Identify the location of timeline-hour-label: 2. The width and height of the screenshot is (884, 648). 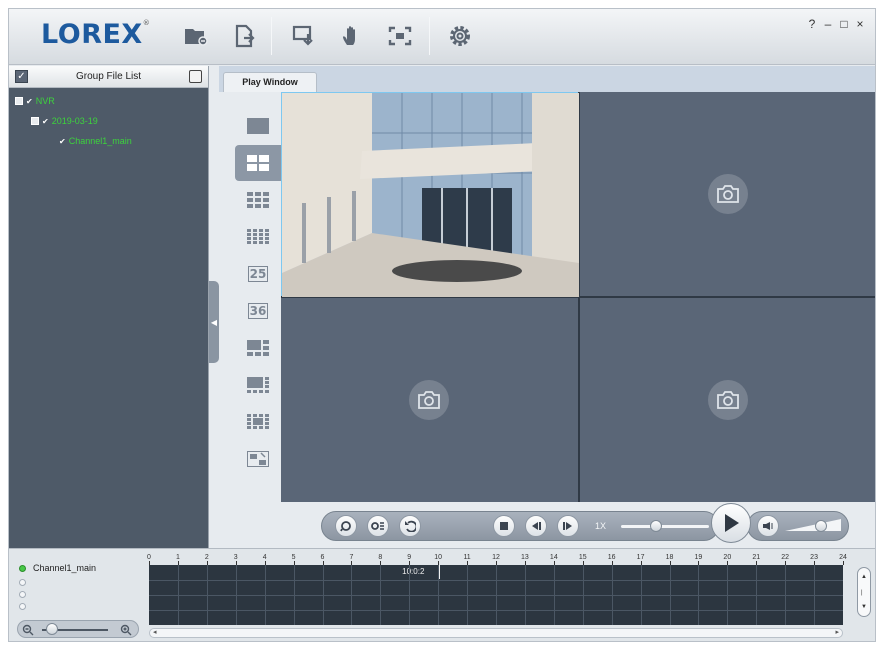
(206, 557).